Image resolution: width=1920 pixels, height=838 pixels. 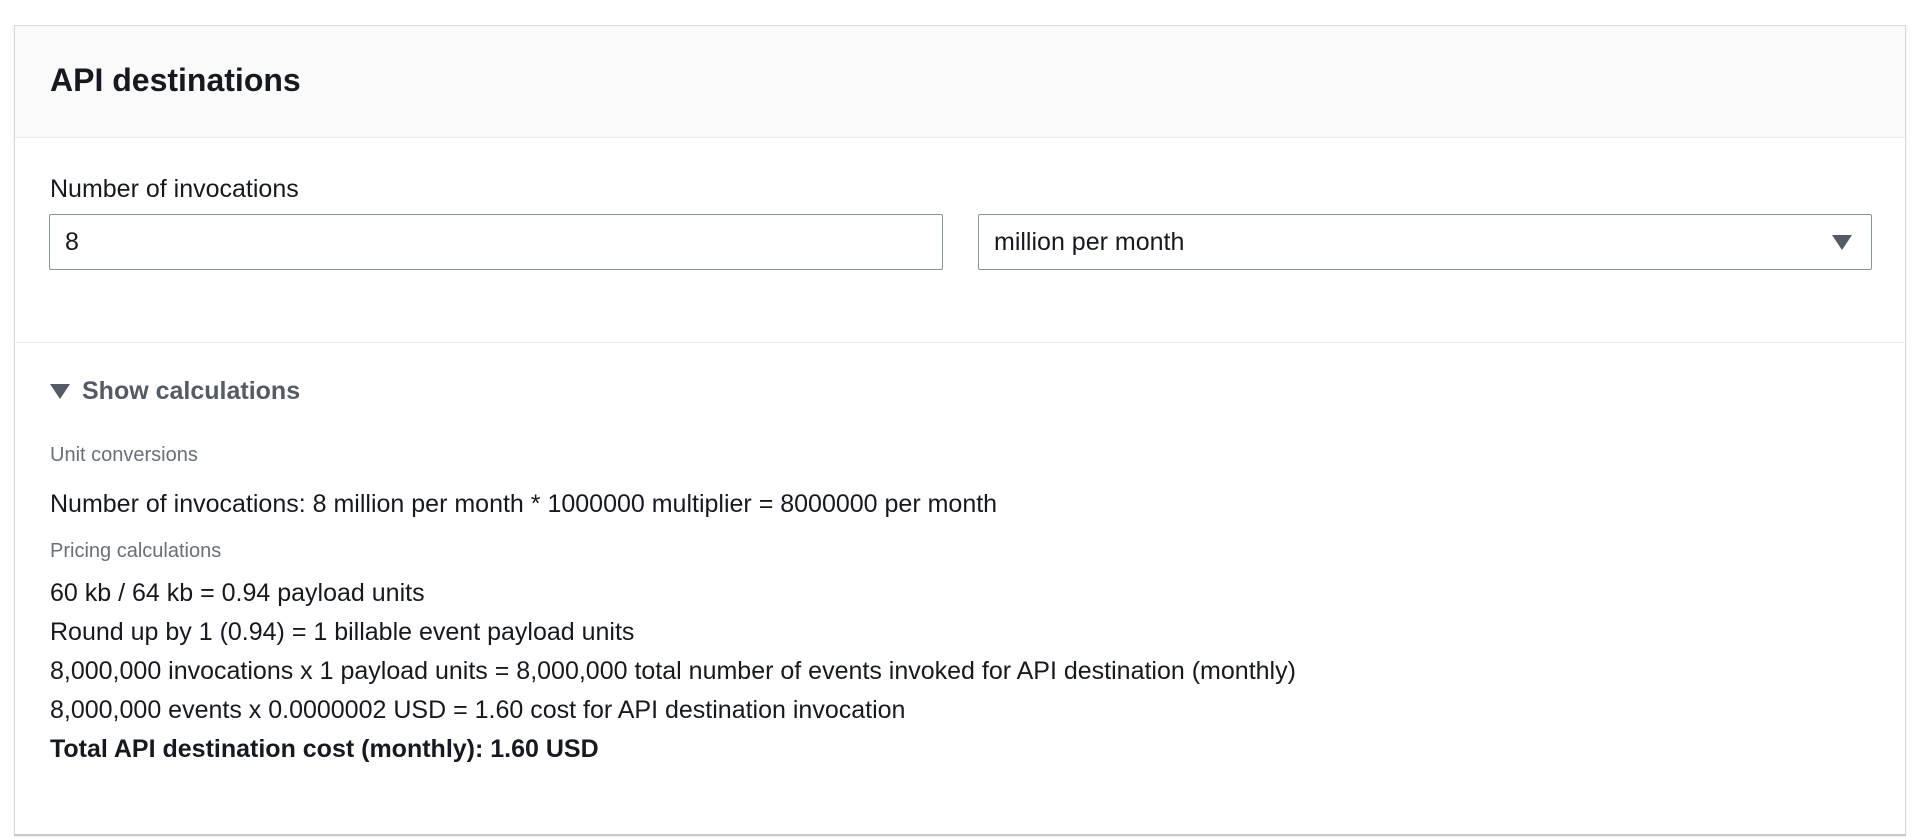 What do you see at coordinates (496, 242) in the screenshot?
I see `invocations-input` at bounding box center [496, 242].